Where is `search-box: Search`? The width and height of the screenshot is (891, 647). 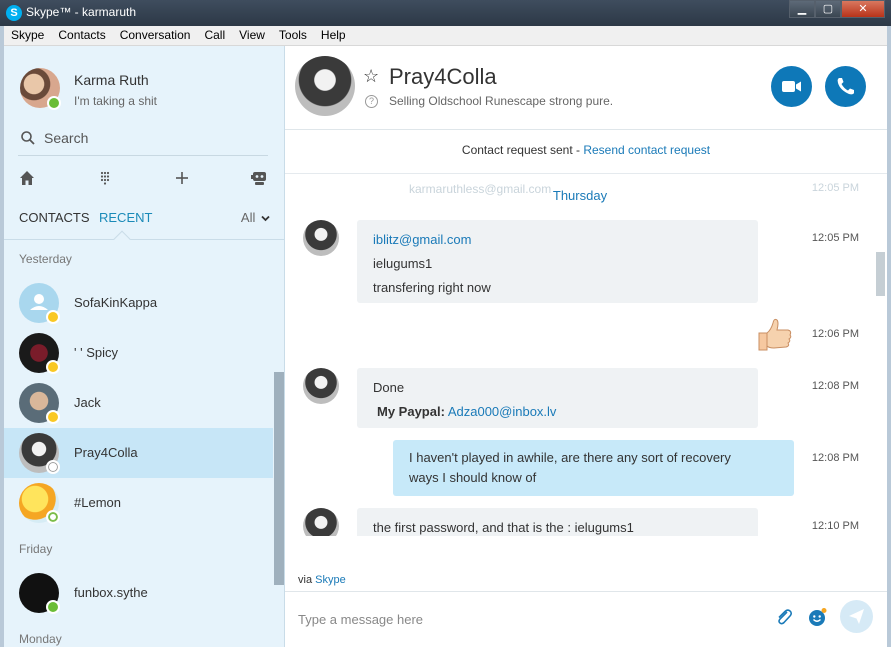
search-box: Search is located at coordinates (143, 140).